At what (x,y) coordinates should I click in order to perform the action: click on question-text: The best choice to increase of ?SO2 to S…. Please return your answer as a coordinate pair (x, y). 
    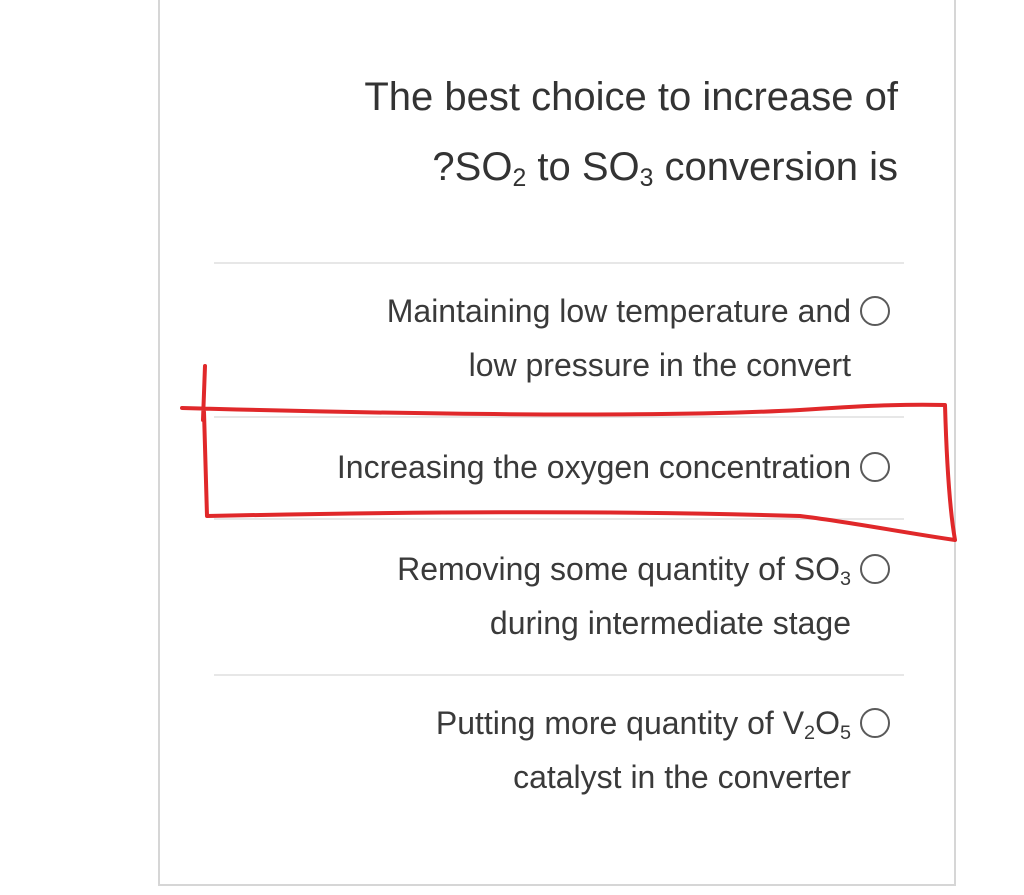
    Looking at the image, I should click on (578, 132).